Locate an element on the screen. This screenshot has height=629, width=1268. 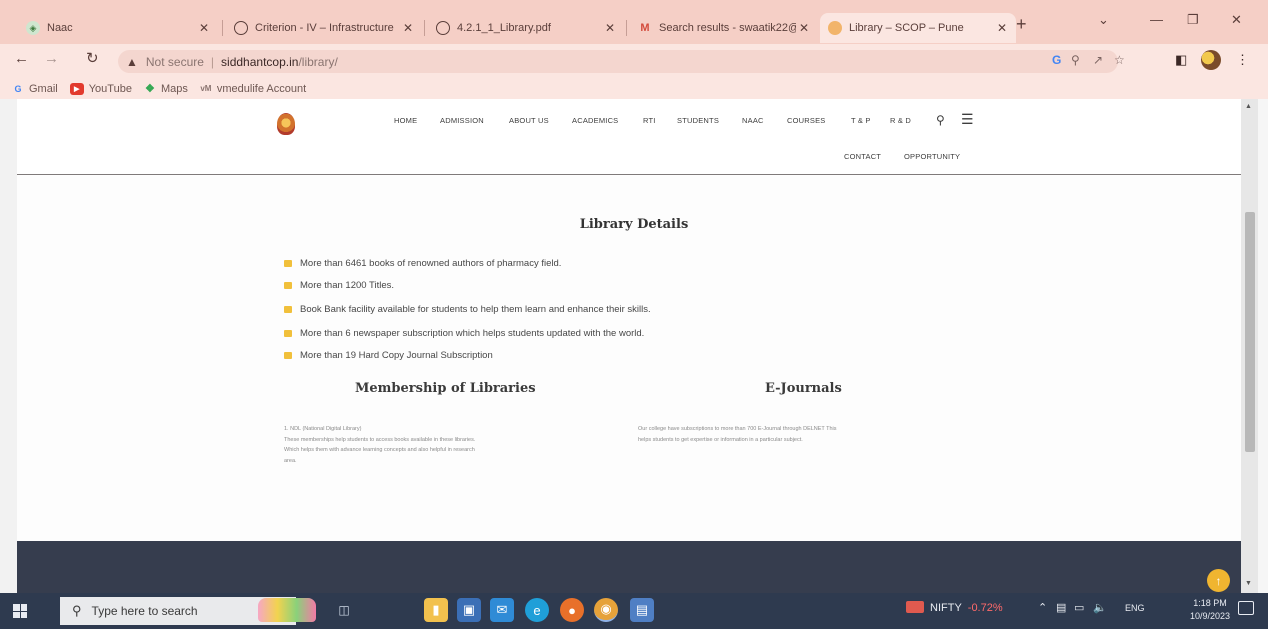
nav-naac: NAAC is located at coordinates (753, 120).